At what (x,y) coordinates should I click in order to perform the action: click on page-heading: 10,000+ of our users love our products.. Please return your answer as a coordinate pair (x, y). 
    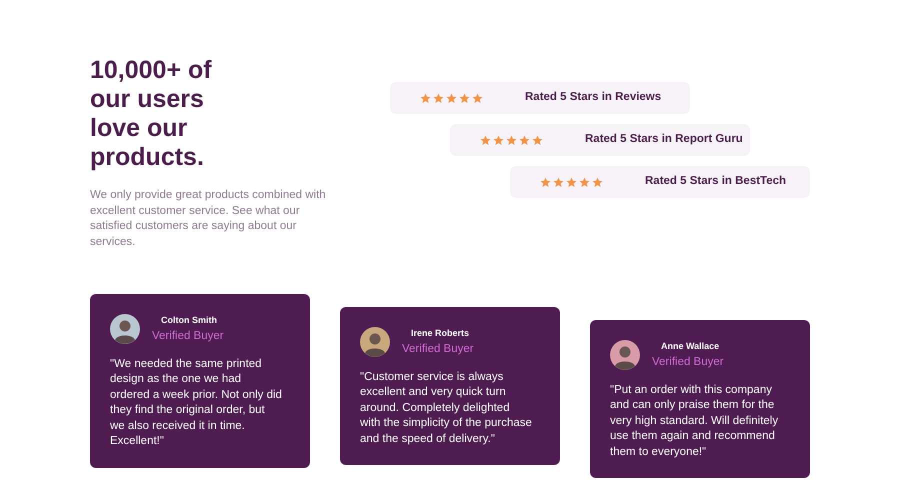
    Looking at the image, I should click on (151, 114).